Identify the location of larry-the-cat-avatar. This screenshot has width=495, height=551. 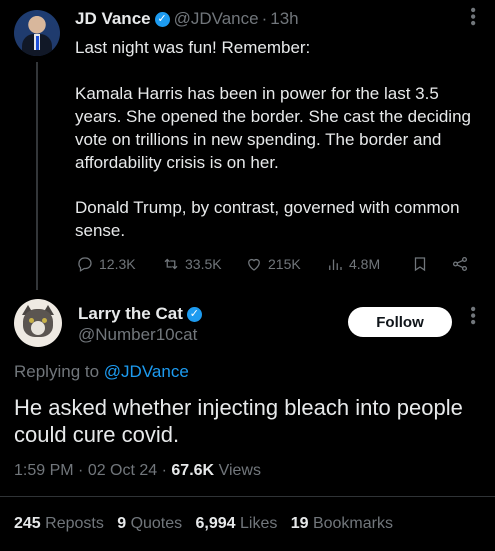
(38, 323).